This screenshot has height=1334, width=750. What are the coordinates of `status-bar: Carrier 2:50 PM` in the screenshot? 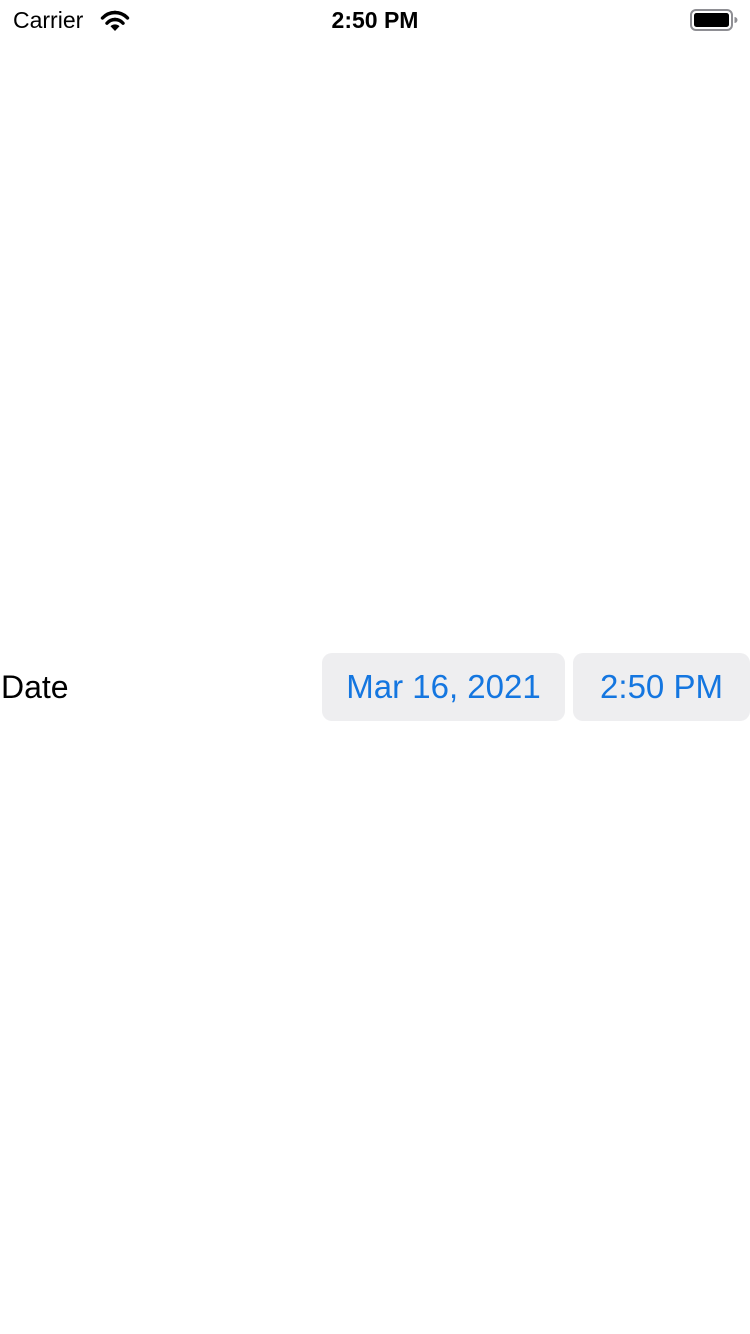 It's located at (375, 20).